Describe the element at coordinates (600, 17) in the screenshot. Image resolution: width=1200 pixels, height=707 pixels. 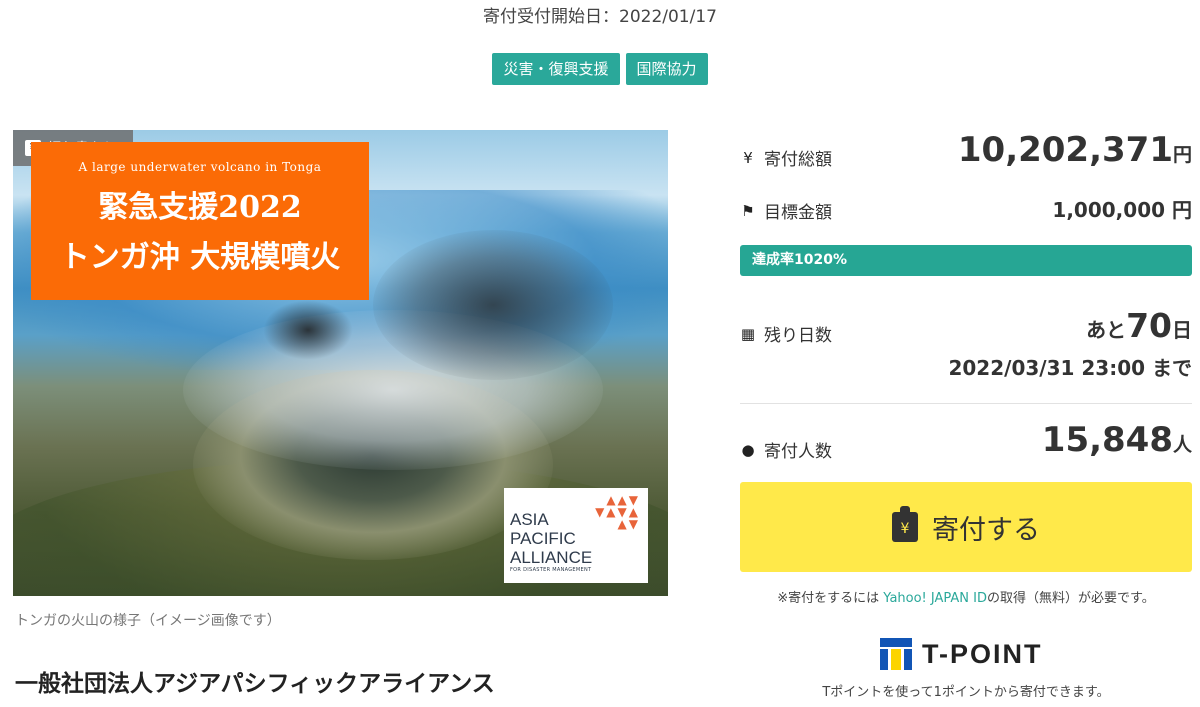
I see `donation-start-date: 寄付受付開始日：2022/01/17` at that location.